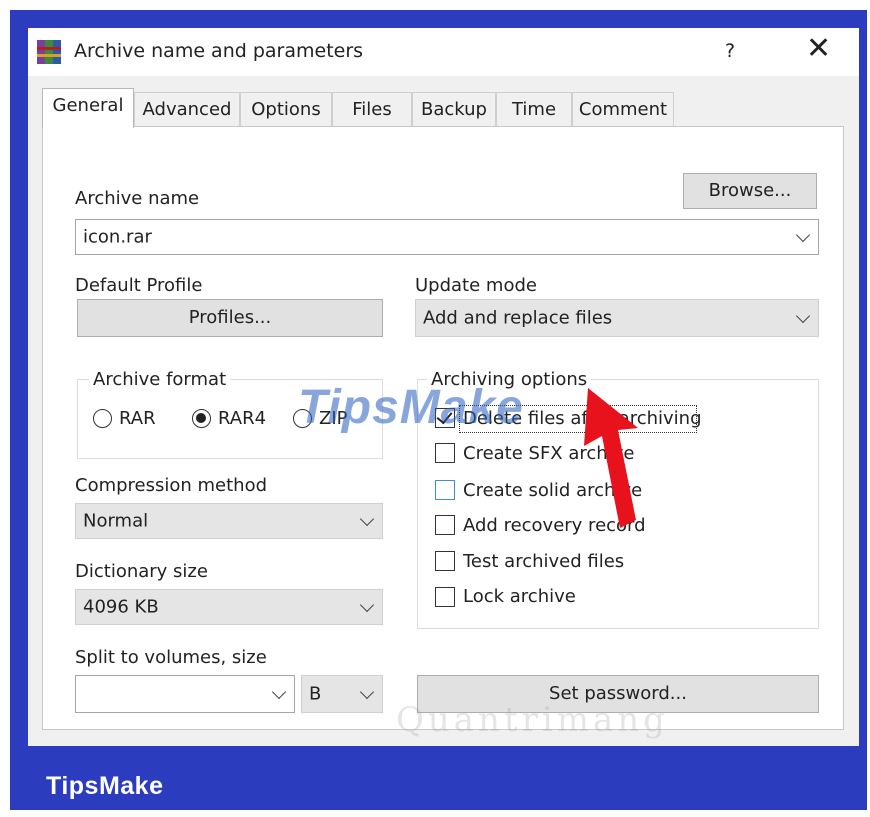 This screenshot has width=870, height=817. Describe the element at coordinates (49, 52) in the screenshot. I see `winrar-icon` at that location.